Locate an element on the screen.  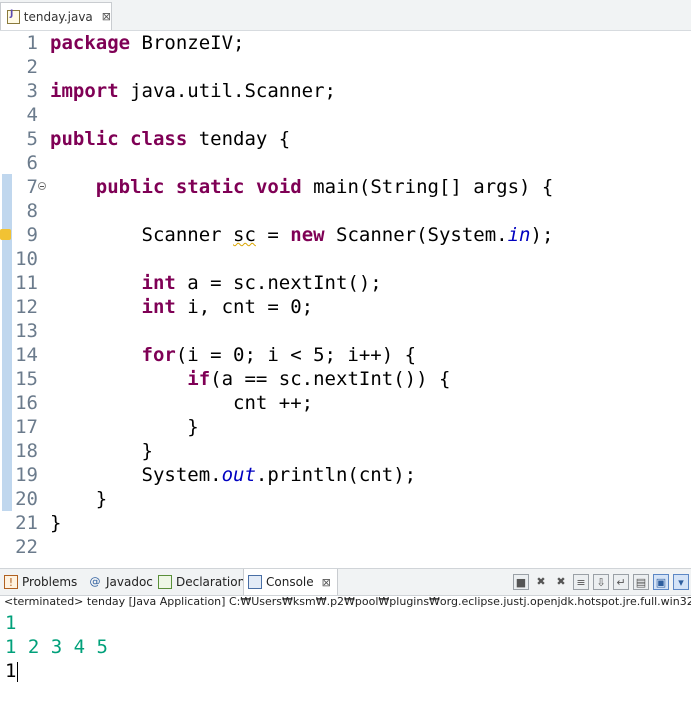
tab-declaration: Declaration is located at coordinates (201, 582).